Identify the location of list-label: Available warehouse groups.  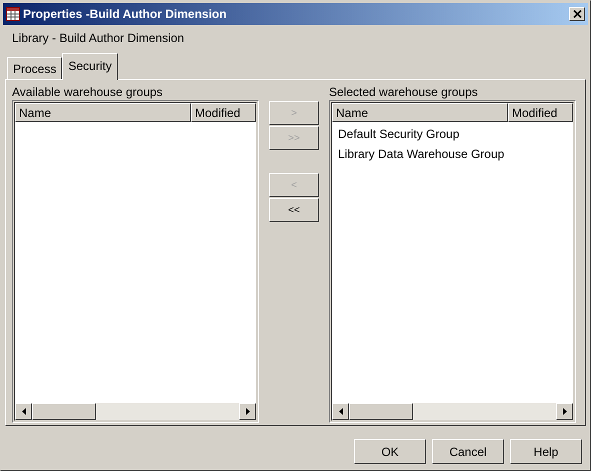
(88, 92).